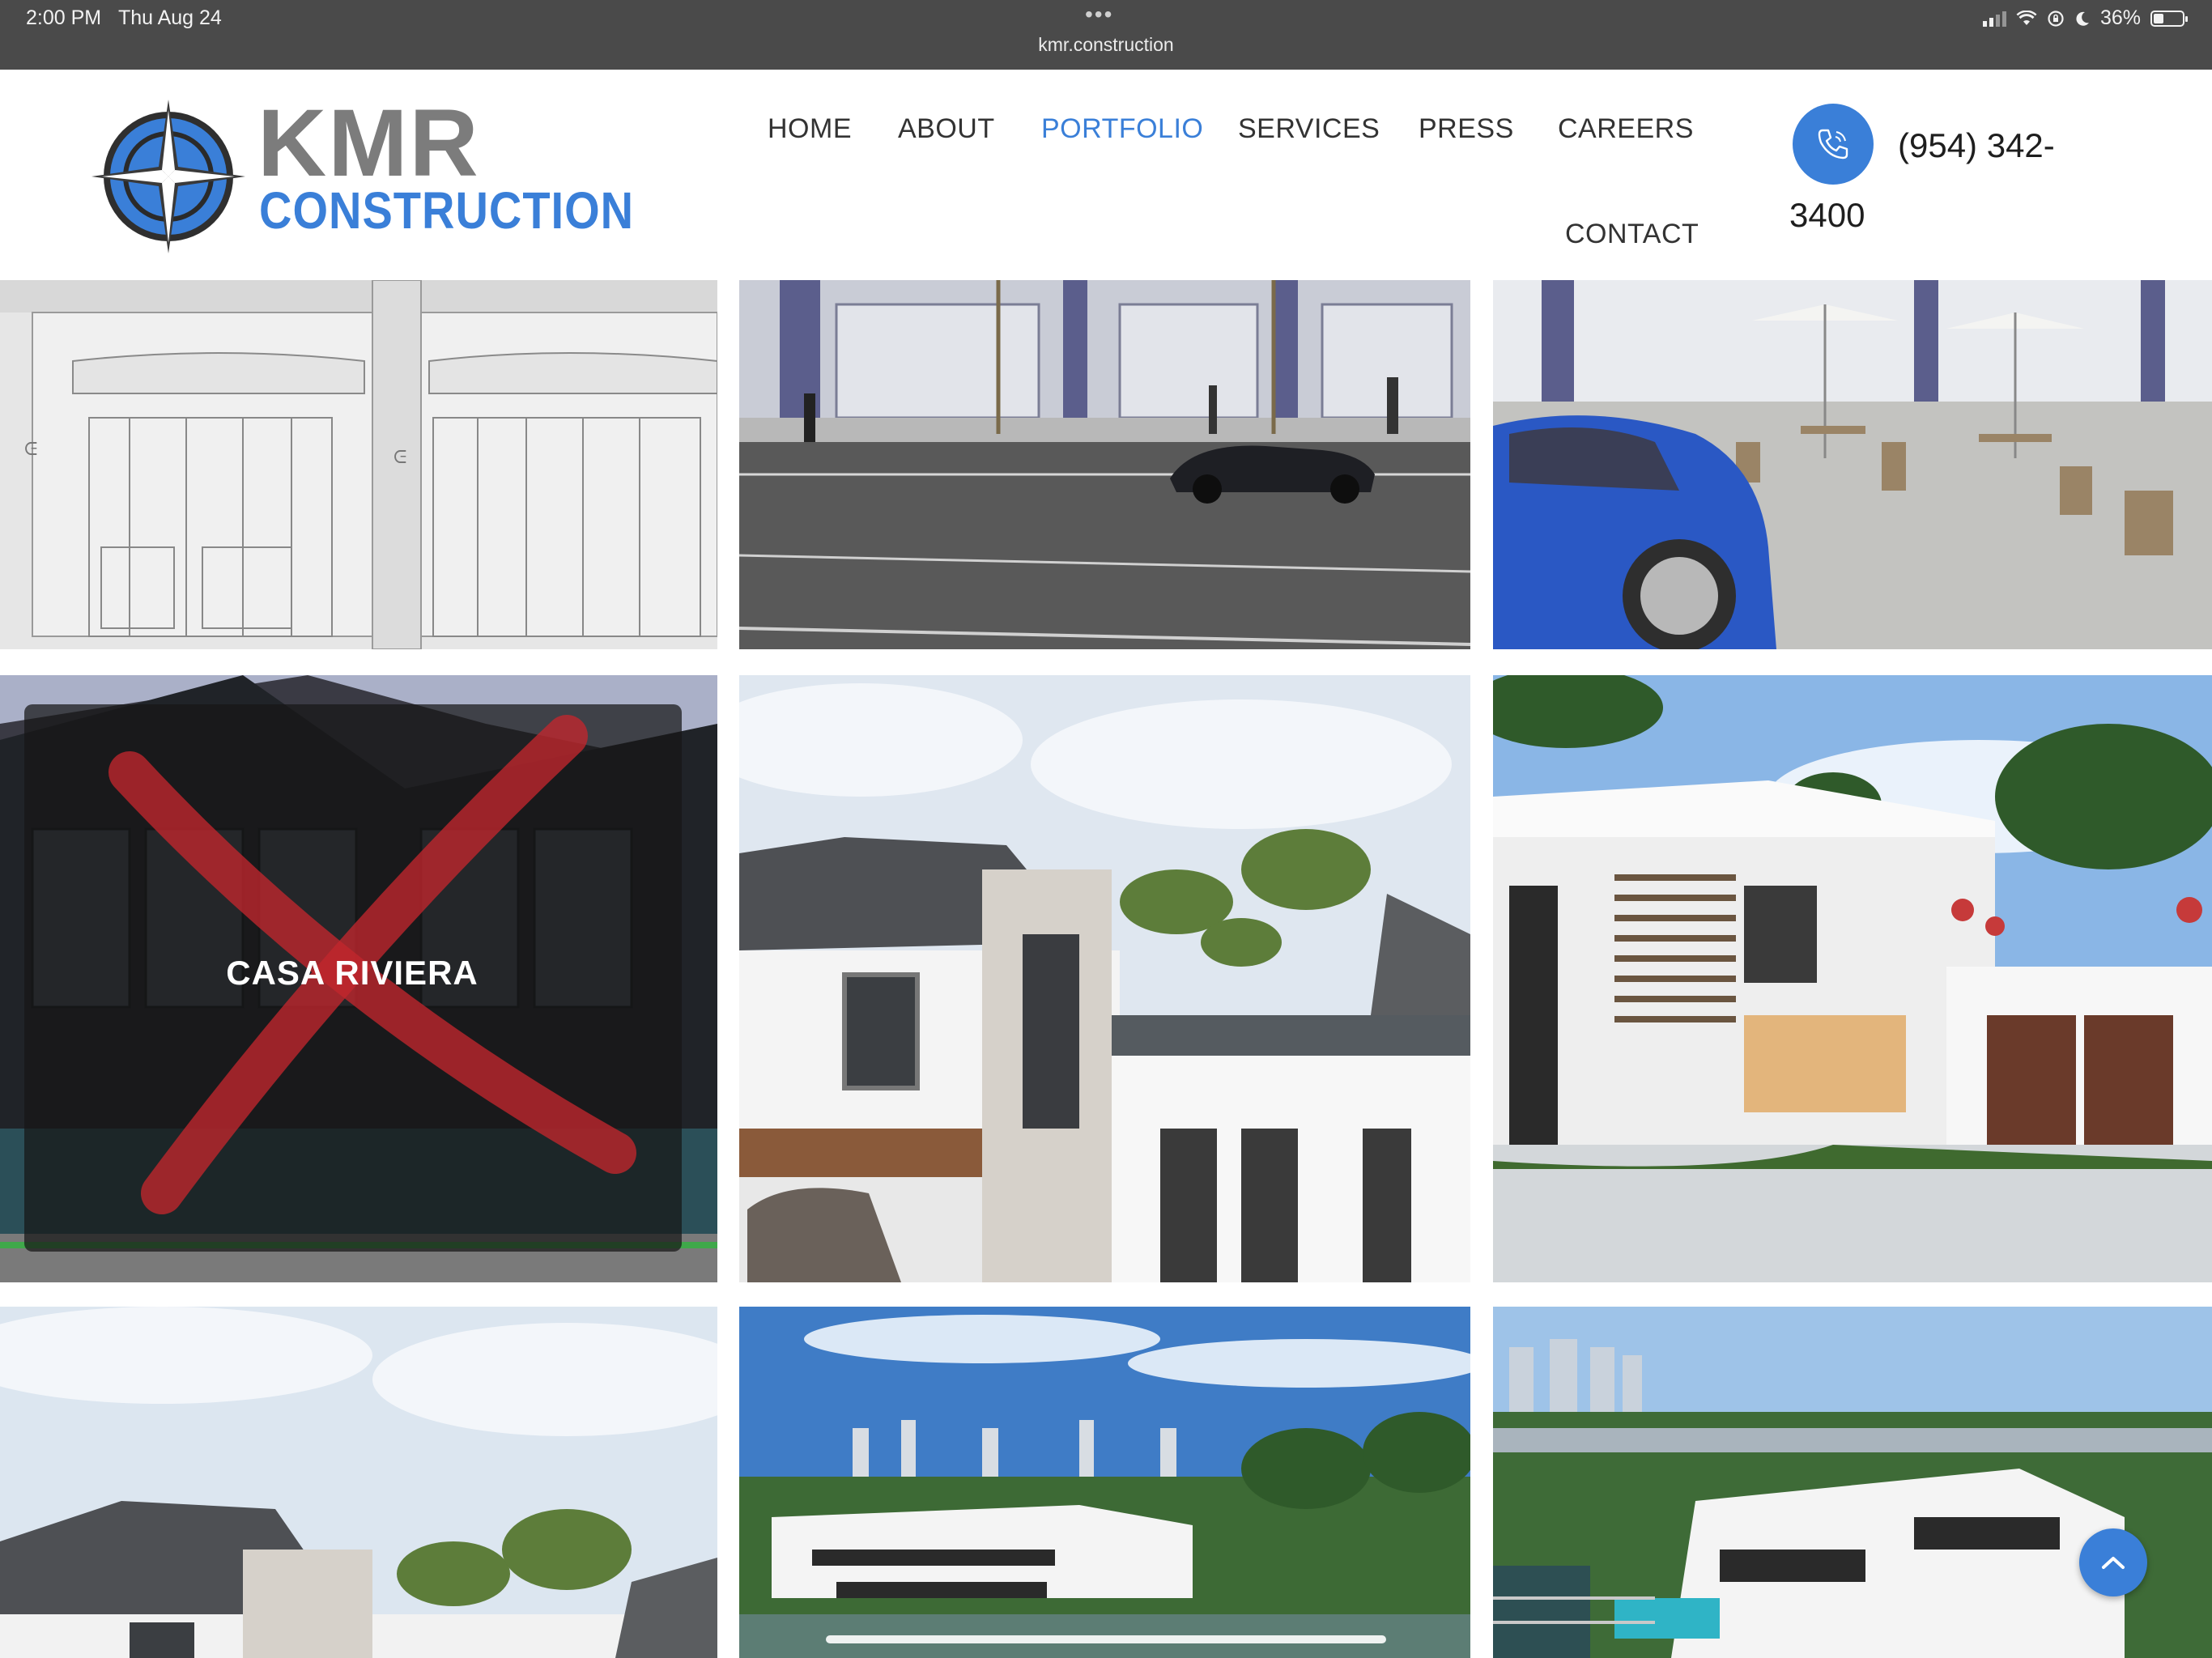 This screenshot has width=2212, height=1658. I want to click on logo-wordmark: KMR, so click(368, 143).